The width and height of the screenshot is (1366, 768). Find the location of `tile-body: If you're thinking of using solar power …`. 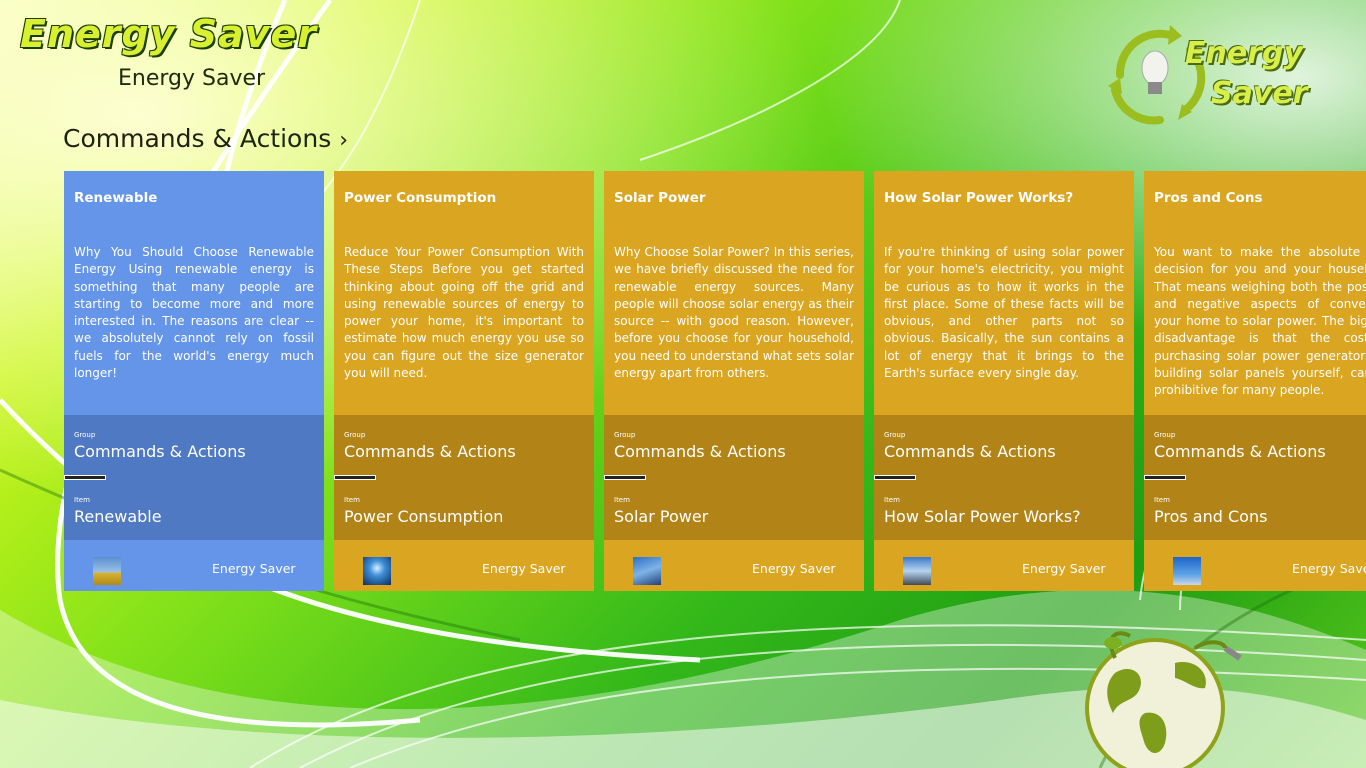

tile-body: If you're thinking of using solar power … is located at coordinates (1004, 313).